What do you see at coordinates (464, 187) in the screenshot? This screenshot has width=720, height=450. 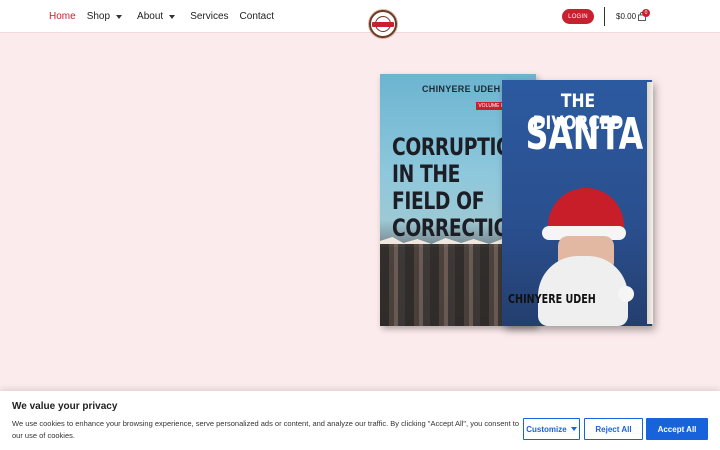 I see `book1-title: CORRUPTION IN THE FIELD OF CORRECTIONS` at bounding box center [464, 187].